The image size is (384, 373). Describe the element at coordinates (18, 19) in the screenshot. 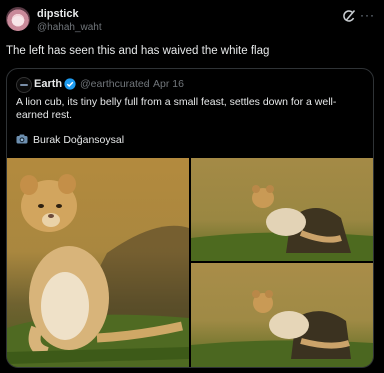

I see `avatar` at that location.